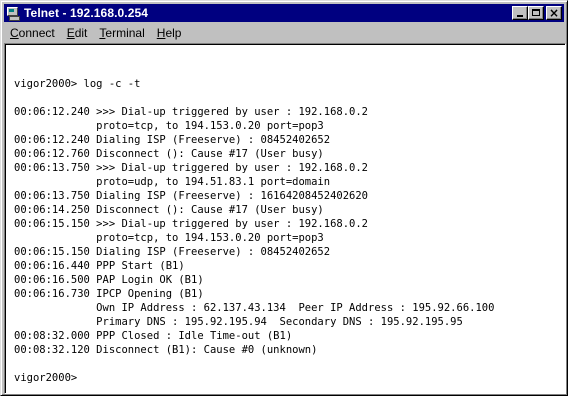  Describe the element at coordinates (109, 294) in the screenshot. I see `terminal-line: 00:06:16.730 IPCP Opening (B1)` at that location.